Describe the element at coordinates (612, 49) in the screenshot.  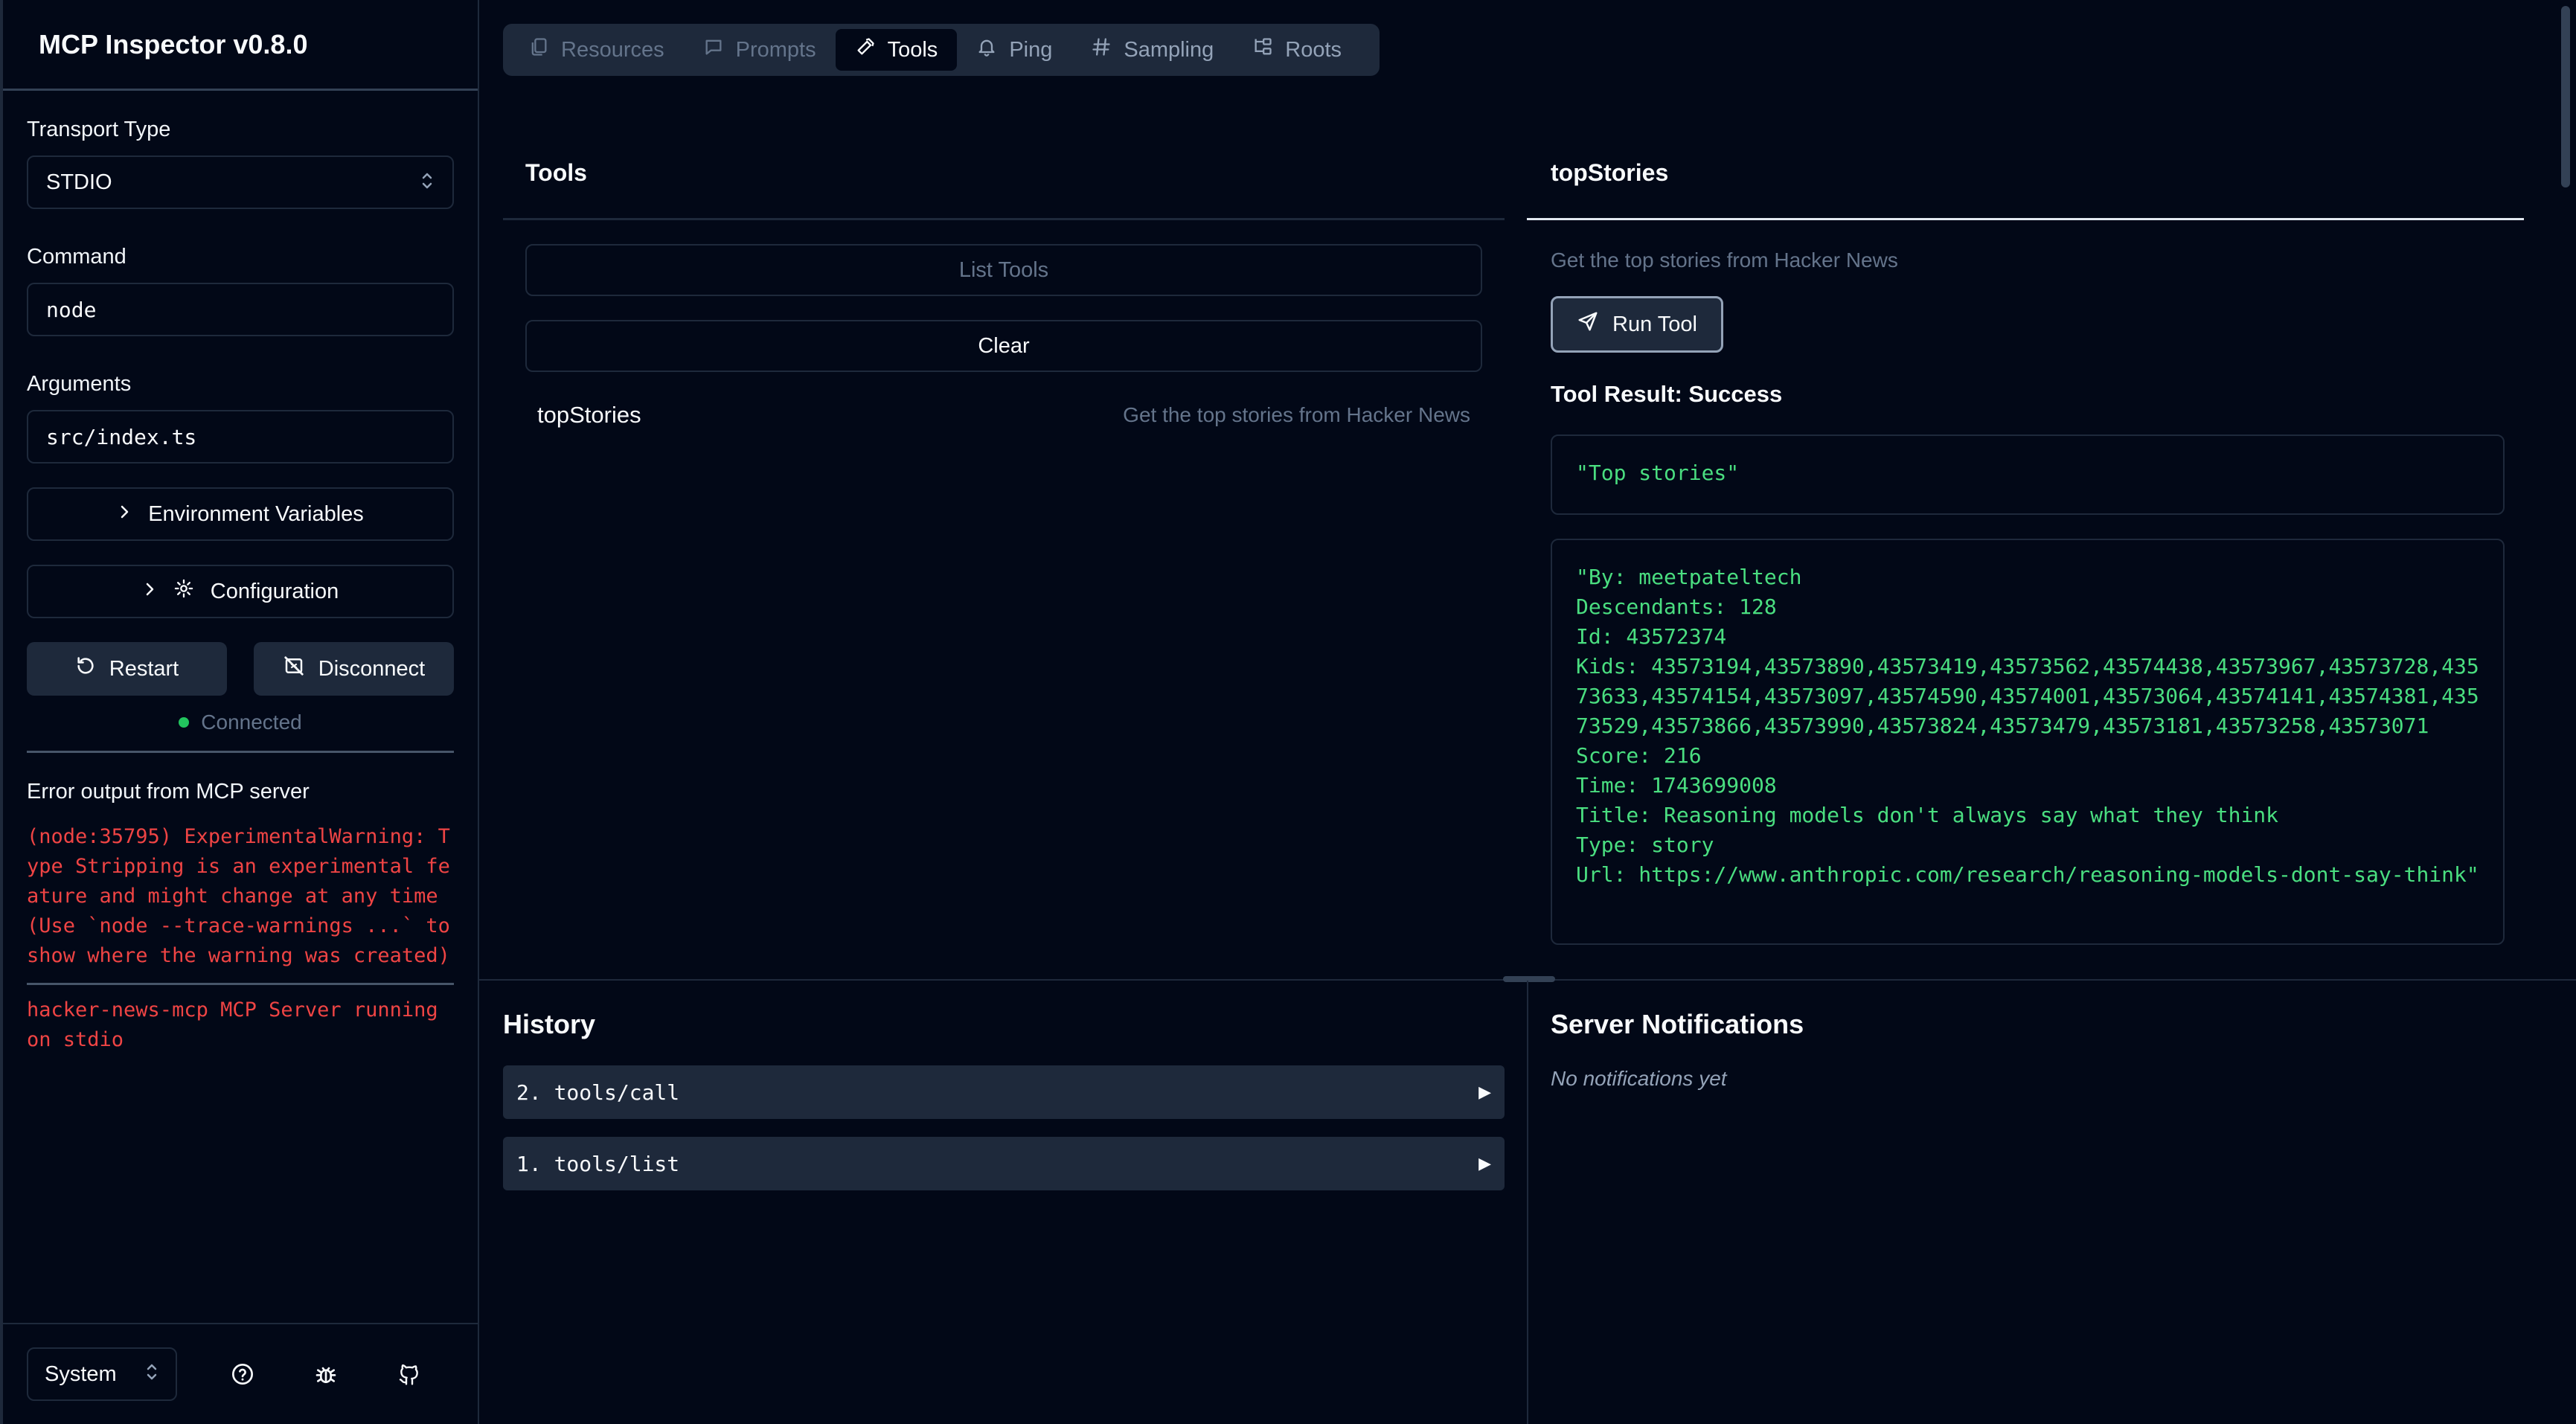
I see `tab-label: Resources` at that location.